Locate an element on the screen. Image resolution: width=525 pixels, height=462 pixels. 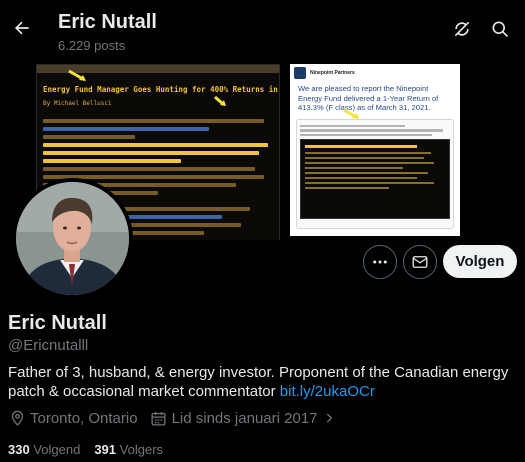
following-stat: 330 Volgend is located at coordinates (44, 449).